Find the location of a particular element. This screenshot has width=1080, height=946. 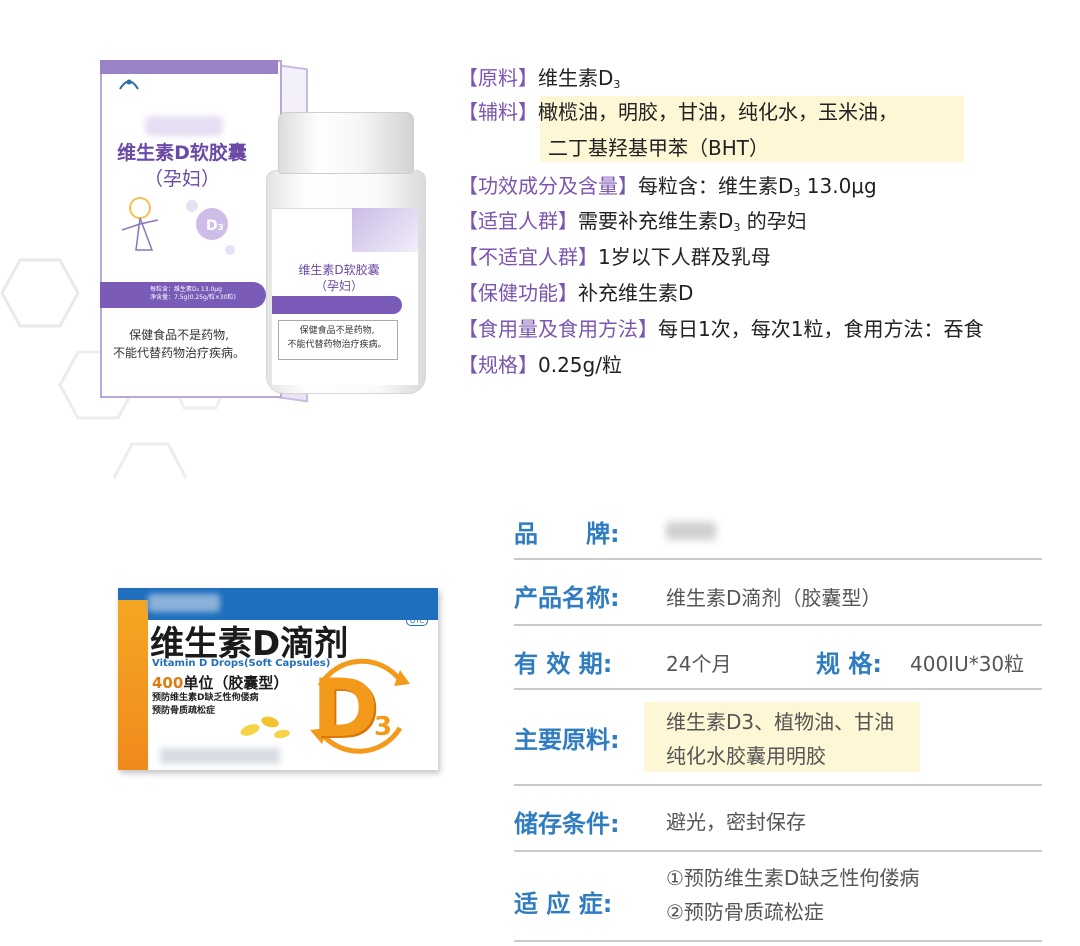

spec-dosage: 【食用量及食用方法】每日1次，每次1粒，食用方法：吞食 is located at coordinates (720, 329).